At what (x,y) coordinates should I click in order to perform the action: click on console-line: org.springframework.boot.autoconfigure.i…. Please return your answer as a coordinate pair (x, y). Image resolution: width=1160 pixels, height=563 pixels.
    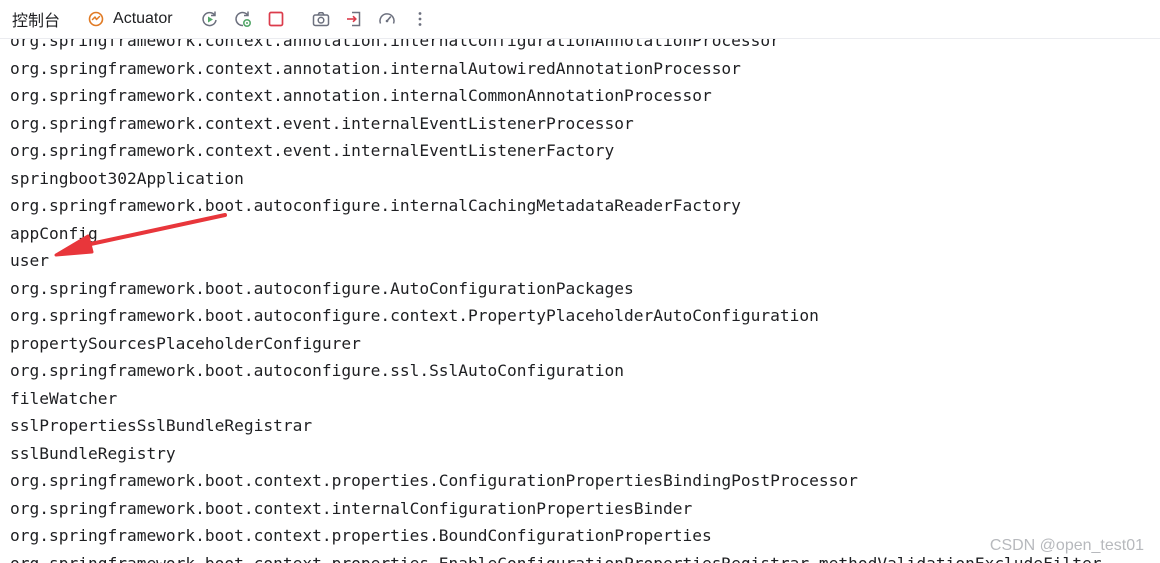
    Looking at the image, I should click on (375, 205).